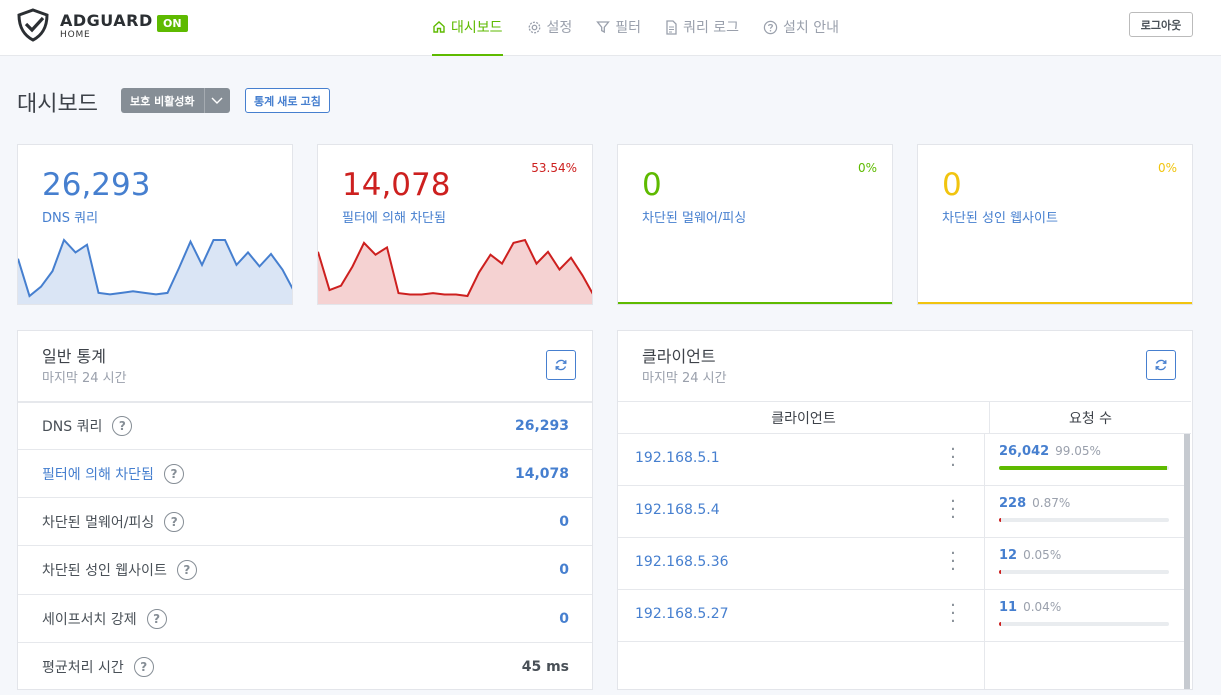 The height and width of the screenshot is (695, 1221). What do you see at coordinates (867, 168) in the screenshot?
I see `blocked-malware-percent: 0%` at bounding box center [867, 168].